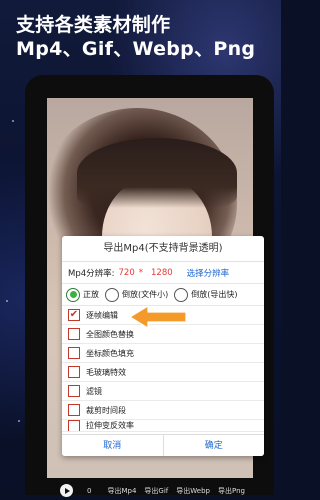 The height and width of the screenshot is (500, 320). Describe the element at coordinates (113, 445) in the screenshot. I see `cancel-button: 取消` at that location.